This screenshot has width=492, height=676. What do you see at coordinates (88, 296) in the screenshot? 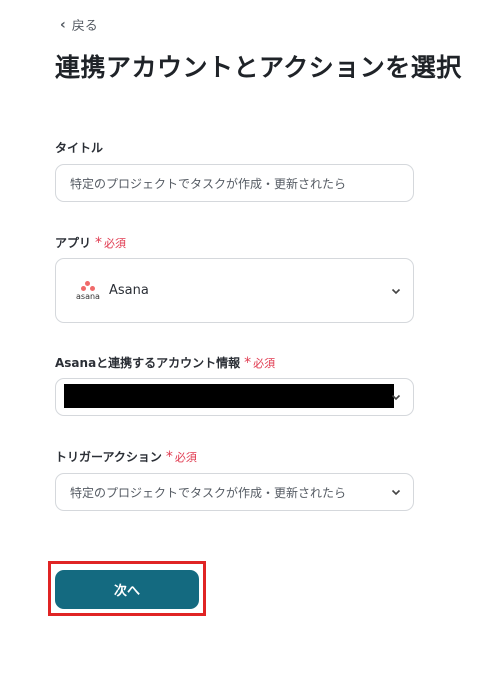
I see `asana-logo-text: asana` at bounding box center [88, 296].